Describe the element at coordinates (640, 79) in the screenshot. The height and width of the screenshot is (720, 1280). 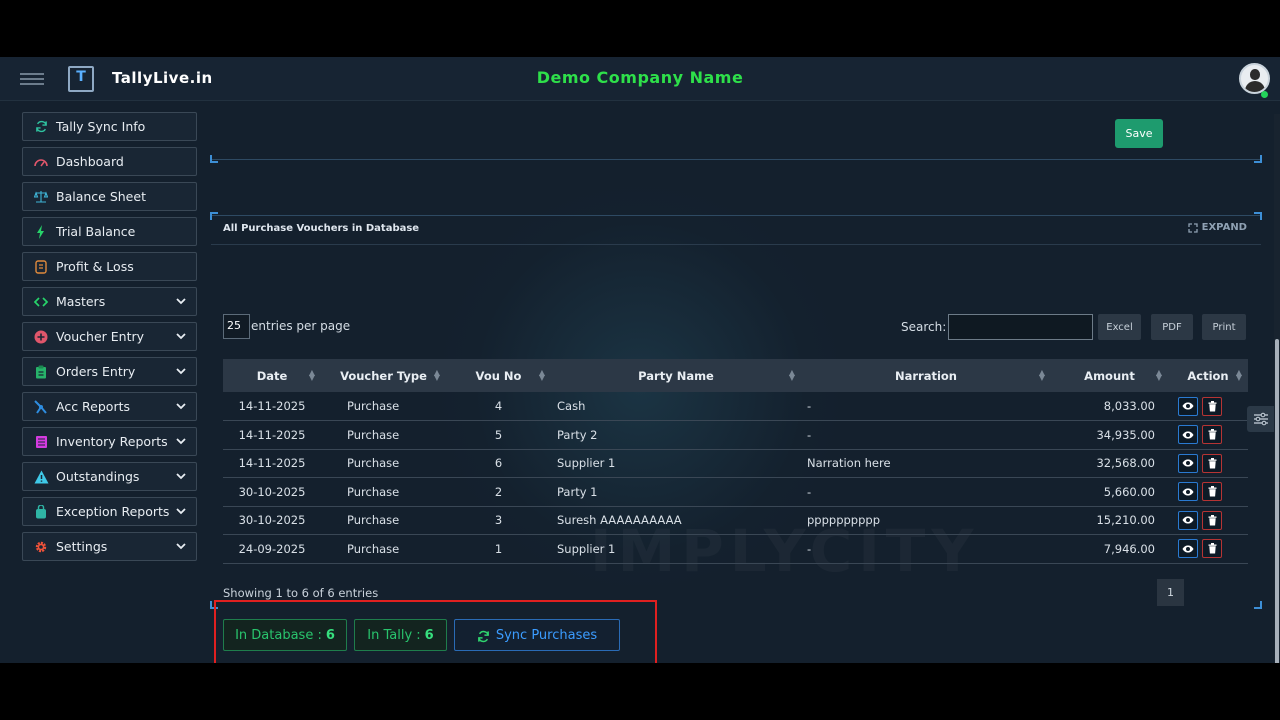
I see `top-bar: T TallyLive.in Demo Company Name` at that location.